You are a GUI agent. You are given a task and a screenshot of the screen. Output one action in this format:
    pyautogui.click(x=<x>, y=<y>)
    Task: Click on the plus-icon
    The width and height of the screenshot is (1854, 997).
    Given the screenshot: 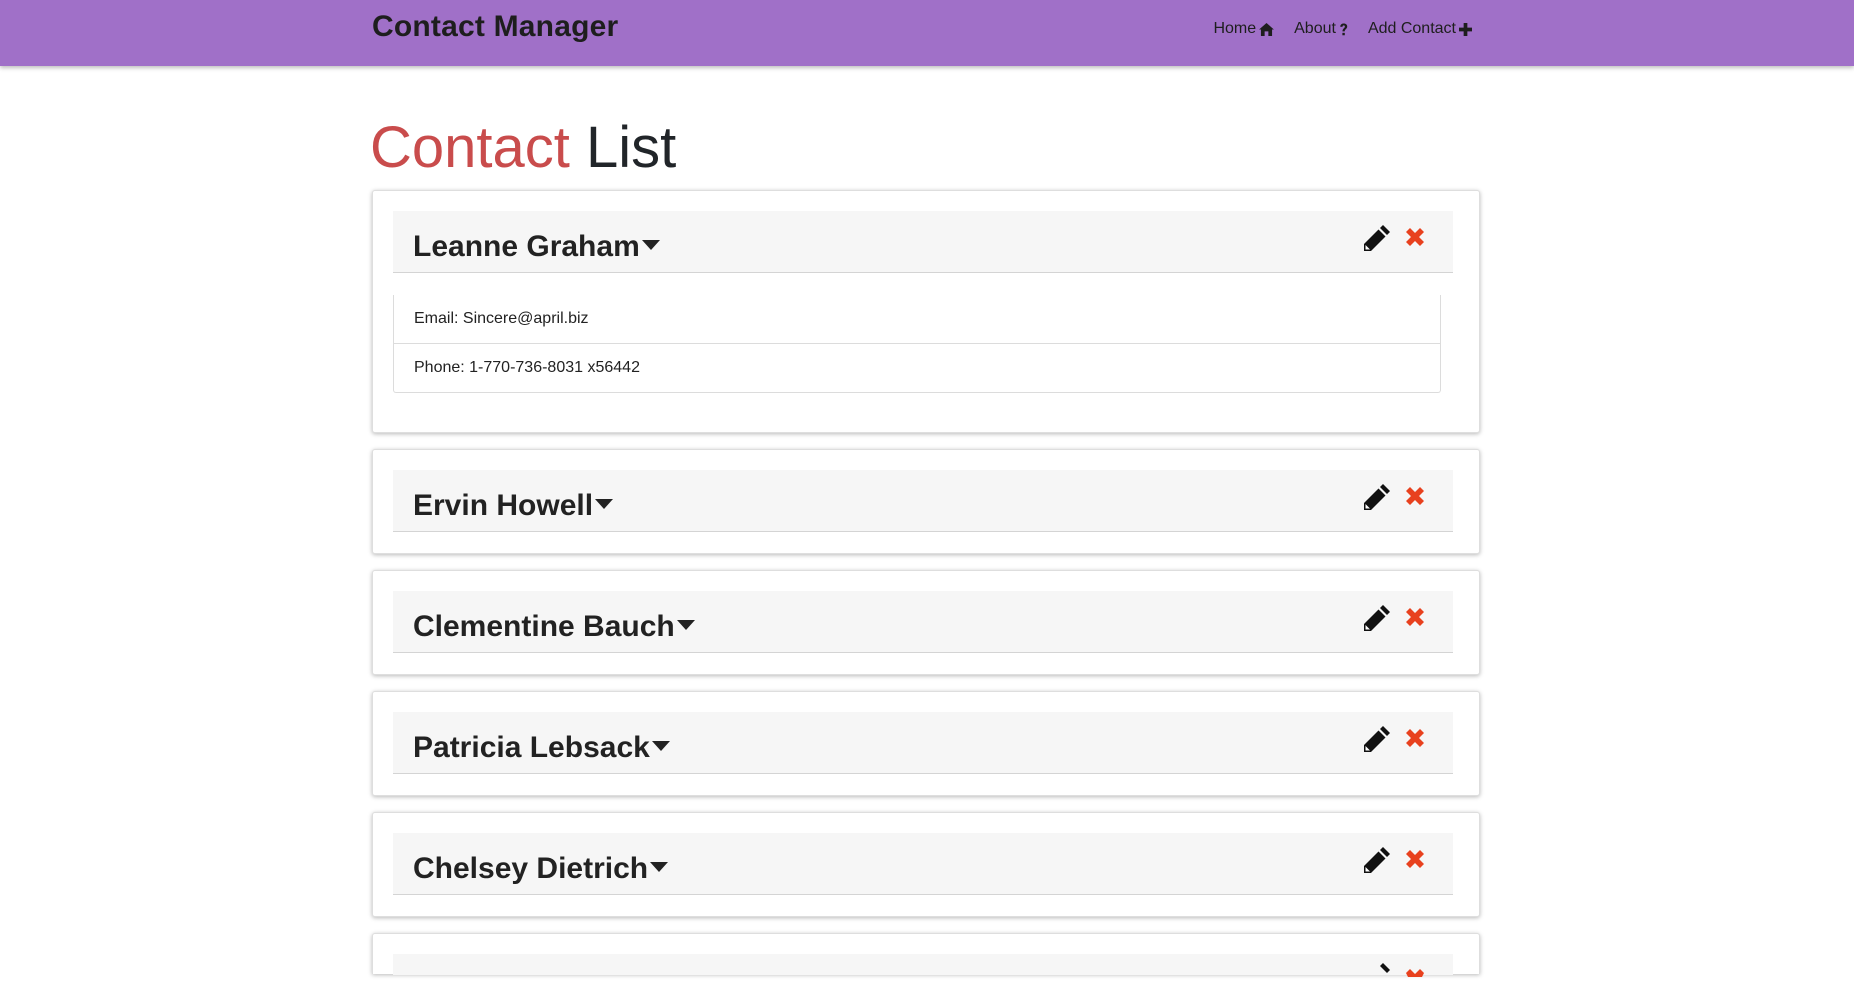 What is the action you would take?
    pyautogui.click(x=1465, y=29)
    